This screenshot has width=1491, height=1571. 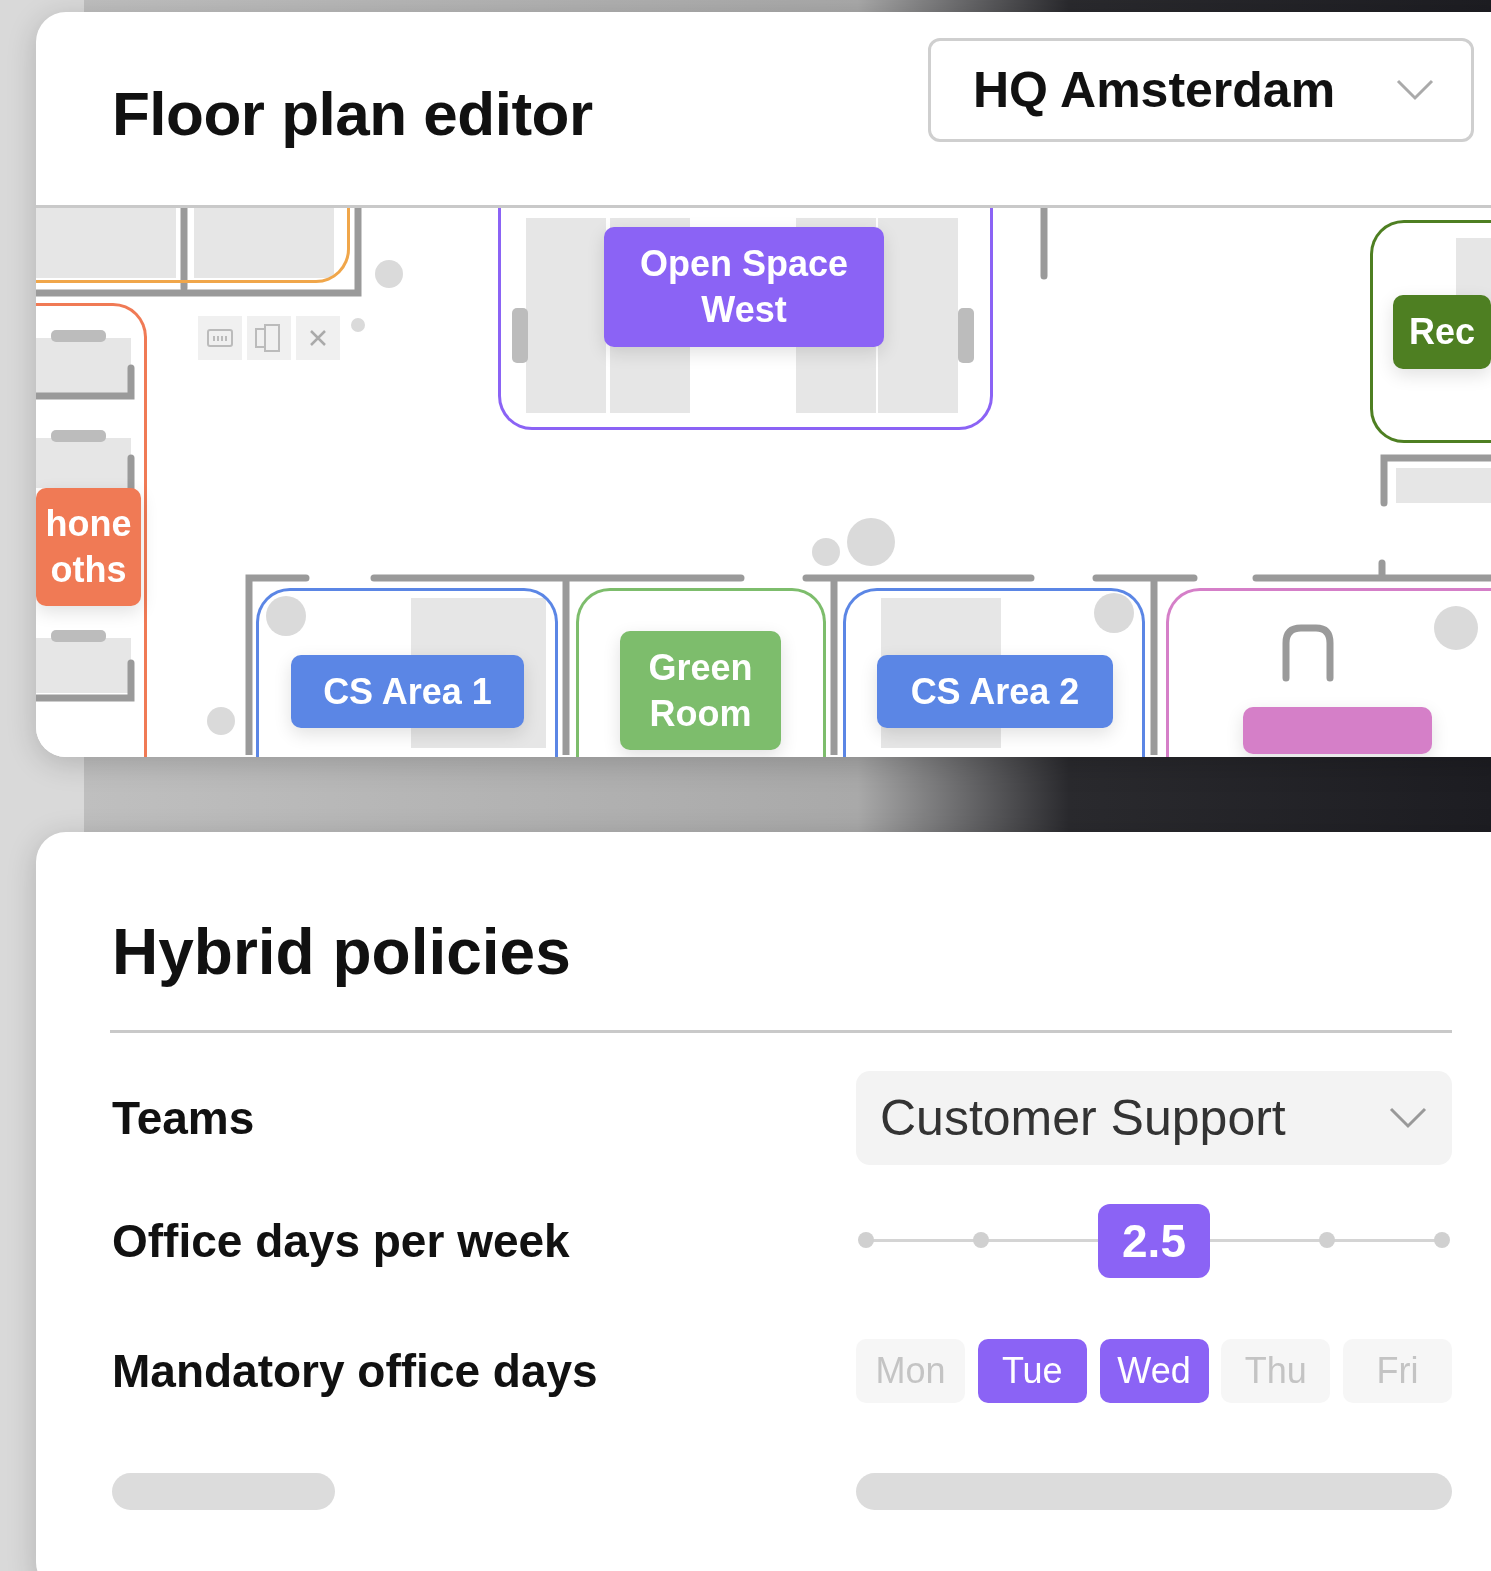 I want to click on zone-outline: CS Area 2, so click(x=994, y=672).